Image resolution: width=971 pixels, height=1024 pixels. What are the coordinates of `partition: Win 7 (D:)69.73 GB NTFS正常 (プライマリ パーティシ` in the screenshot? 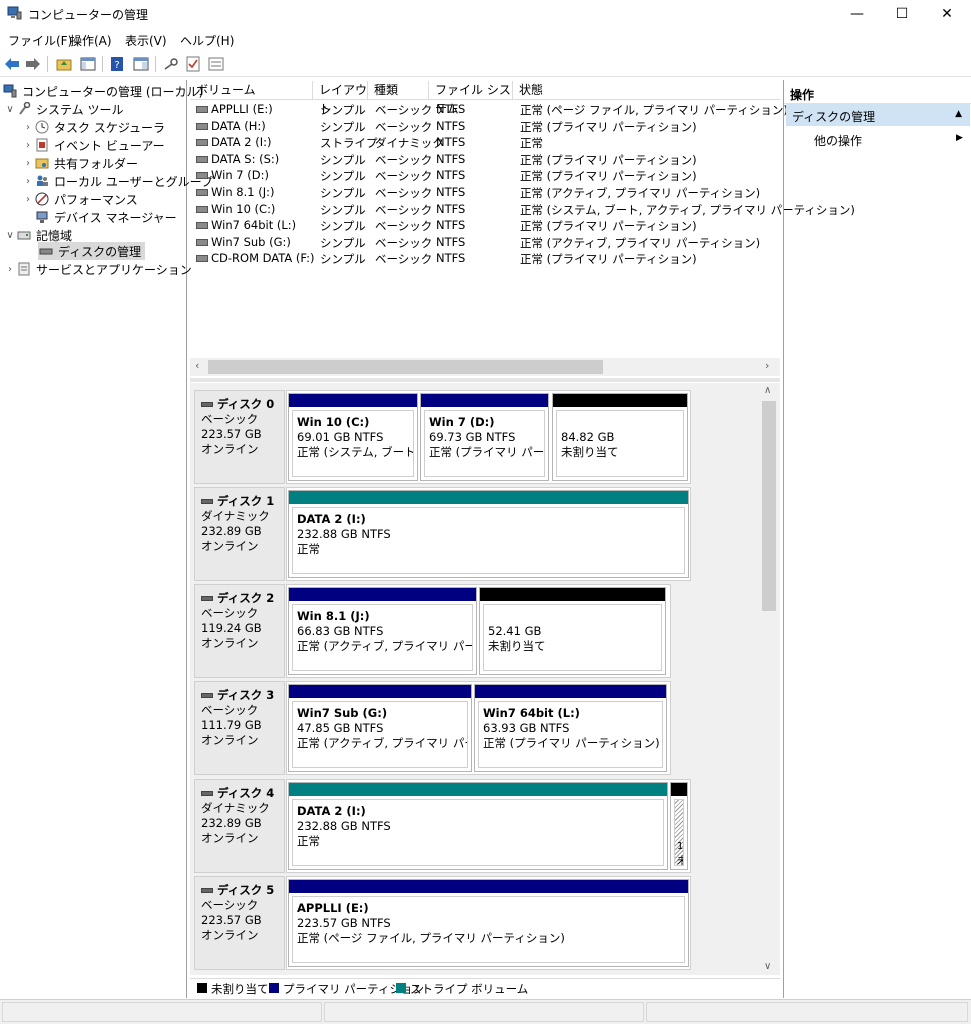 It's located at (484, 437).